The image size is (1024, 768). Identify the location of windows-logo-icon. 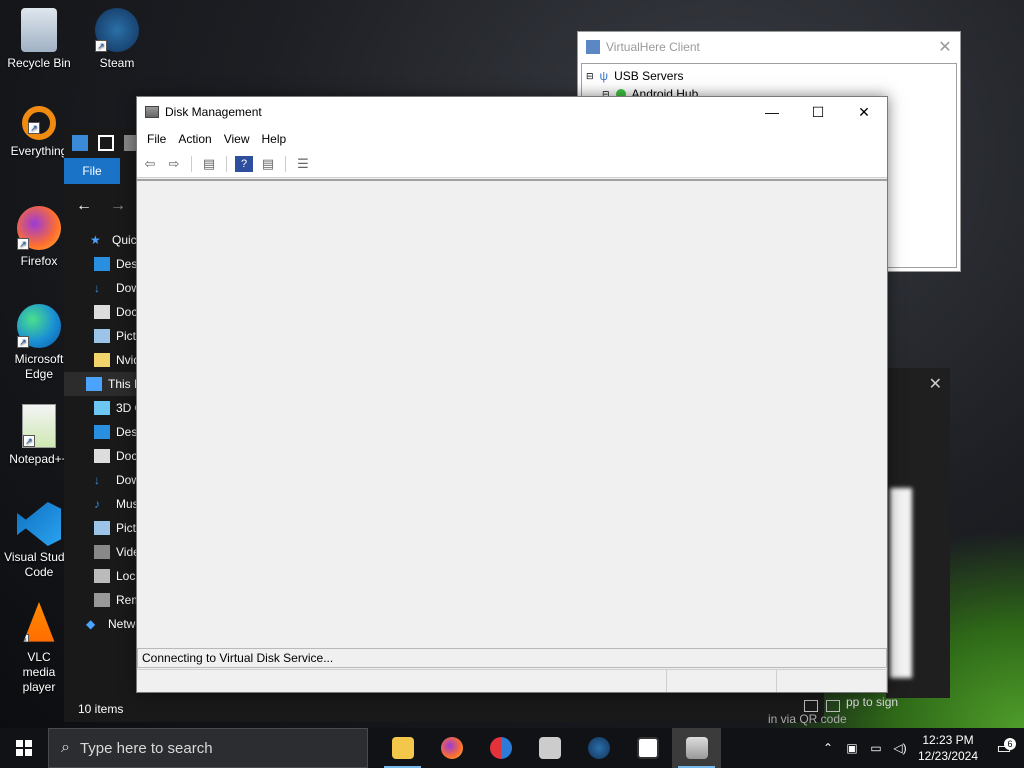
(24, 748).